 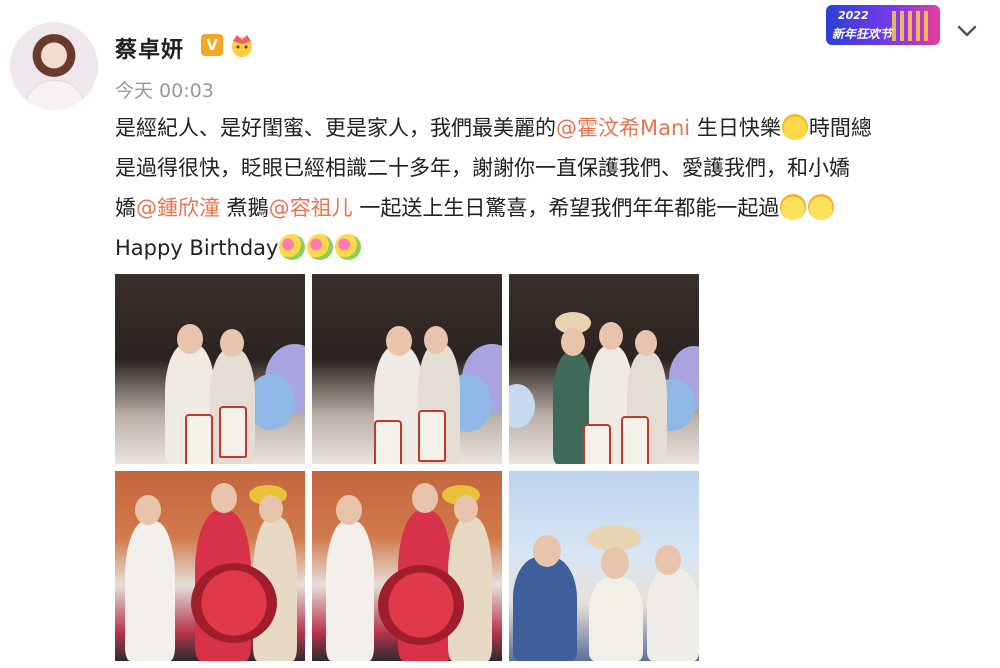 What do you see at coordinates (550, 248) in the screenshot?
I see `post-line-4: Happy Birthday` at bounding box center [550, 248].